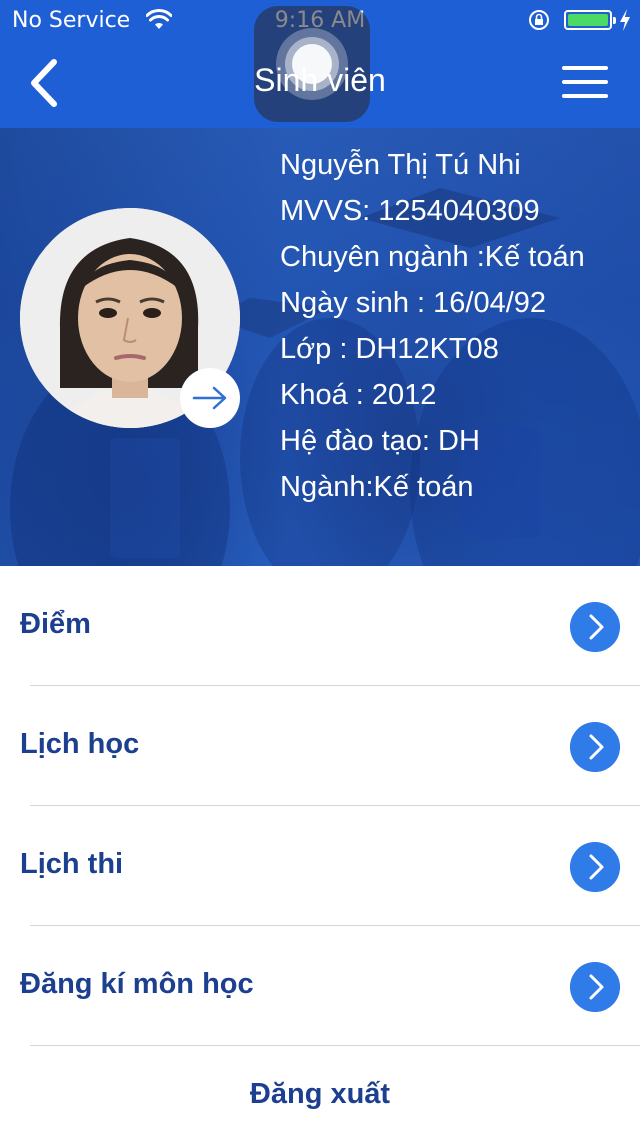  I want to click on menu-item-label: Lịch thi, so click(72, 864).